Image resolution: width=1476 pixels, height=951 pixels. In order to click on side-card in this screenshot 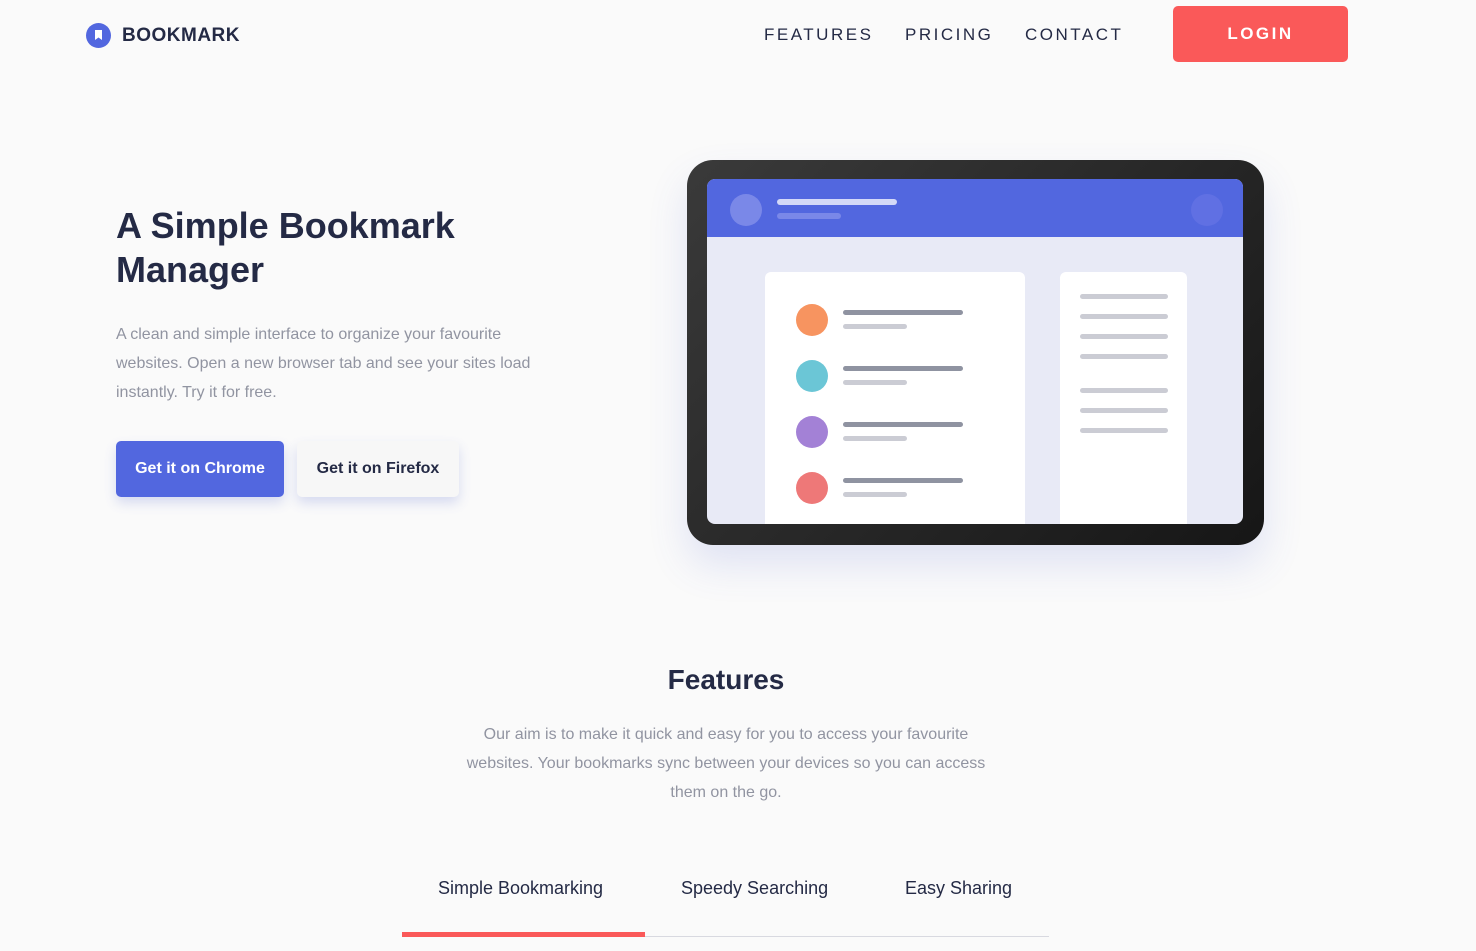, I will do `click(1123, 398)`.